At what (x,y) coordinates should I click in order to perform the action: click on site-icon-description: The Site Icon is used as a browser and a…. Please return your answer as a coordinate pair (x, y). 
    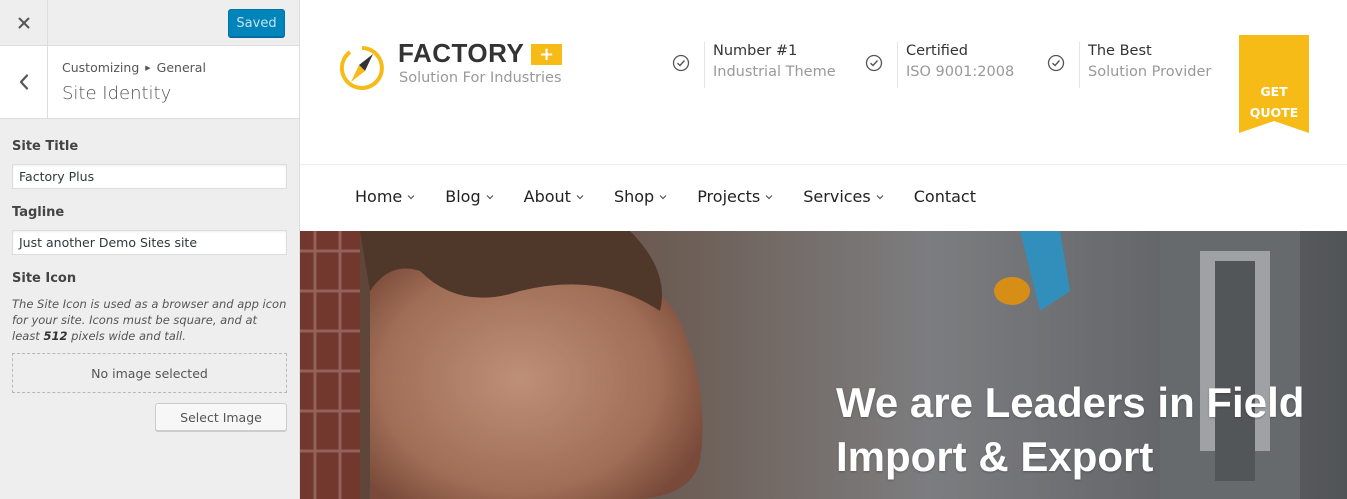
    Looking at the image, I should click on (150, 320).